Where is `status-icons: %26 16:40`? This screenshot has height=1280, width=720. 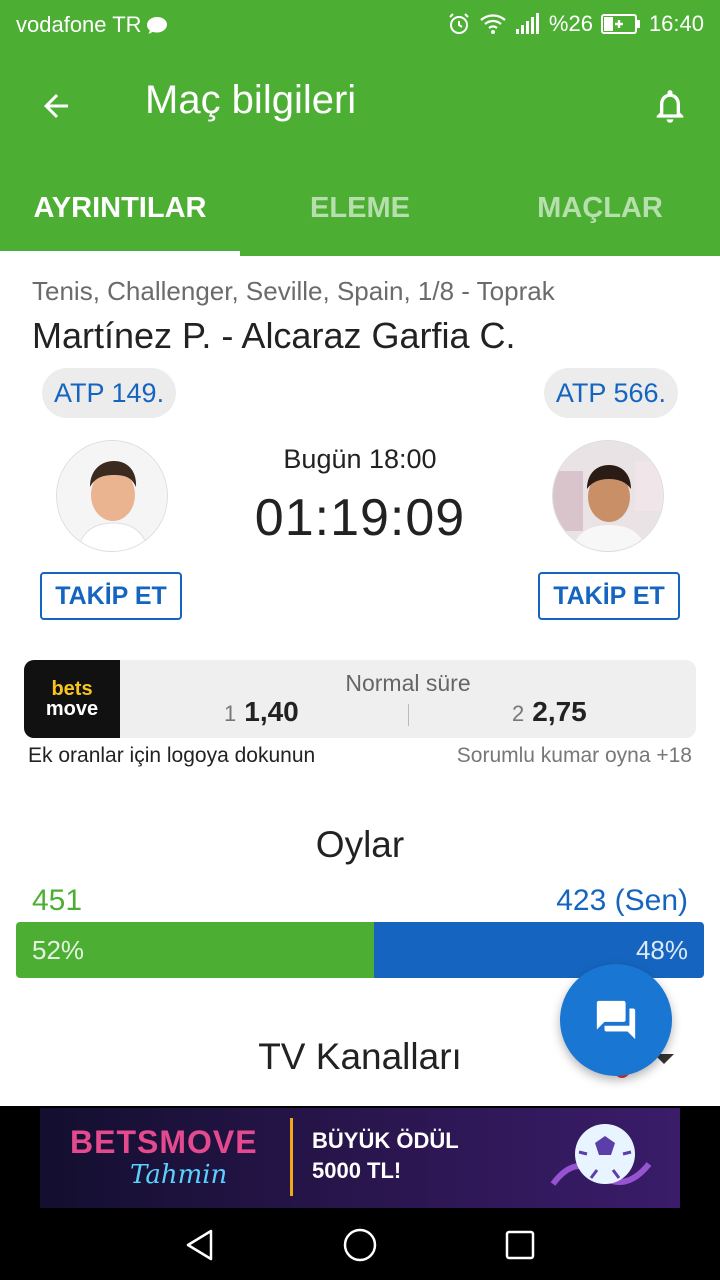 status-icons: %26 16:40 is located at coordinates (575, 24).